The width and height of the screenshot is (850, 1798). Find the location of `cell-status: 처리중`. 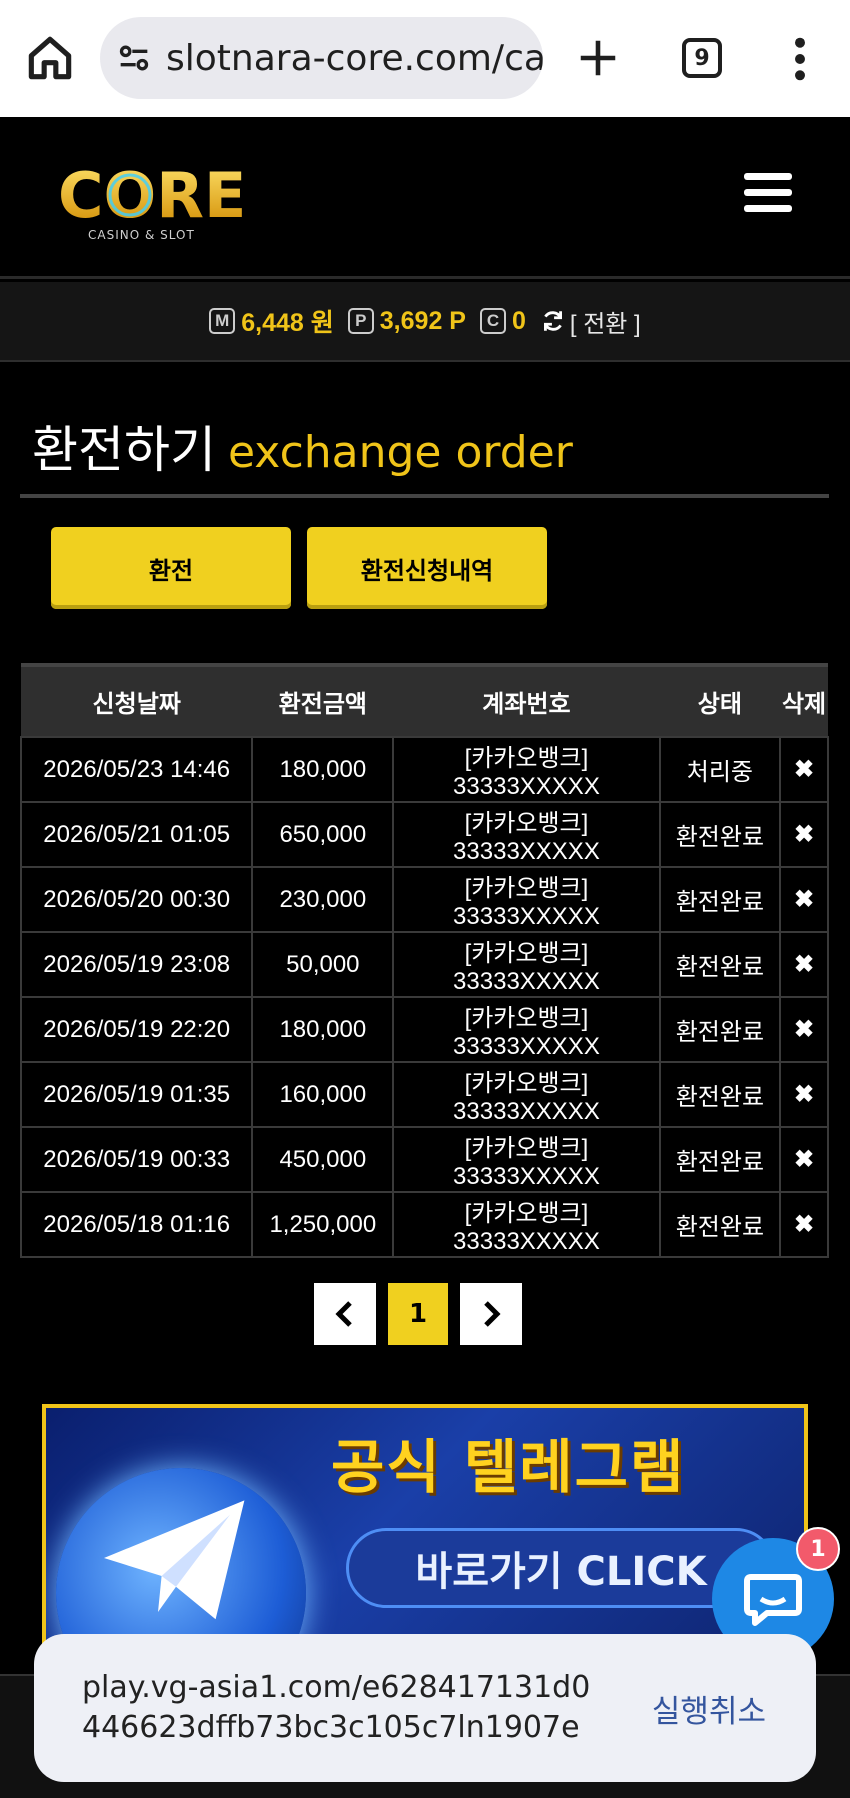

cell-status: 처리중 is located at coordinates (720, 769).